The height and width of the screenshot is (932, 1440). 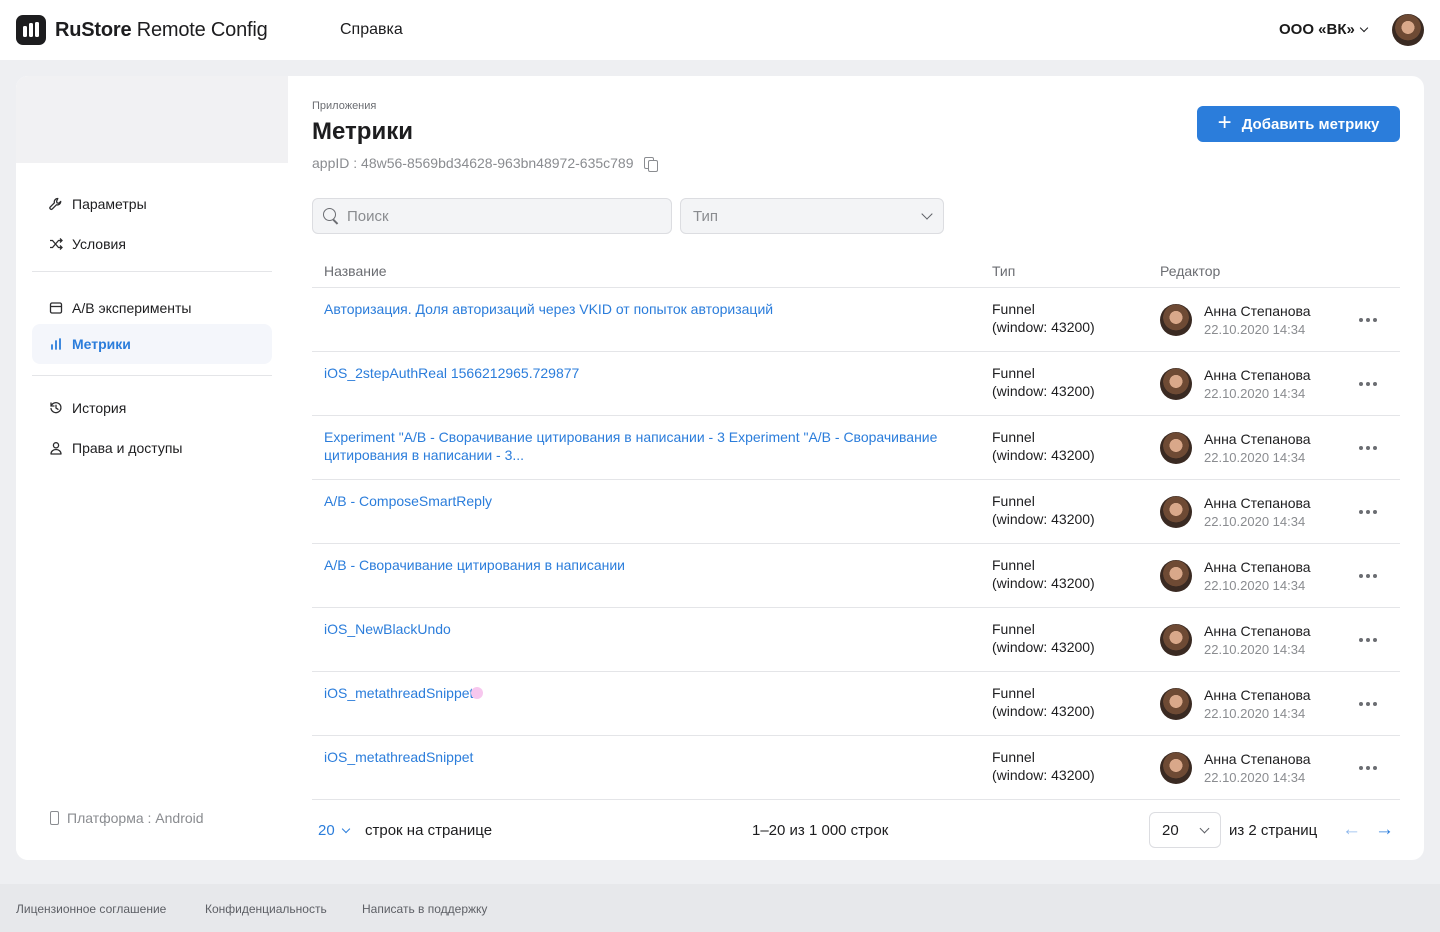 What do you see at coordinates (56, 344) in the screenshot?
I see `bar-chart-icon` at bounding box center [56, 344].